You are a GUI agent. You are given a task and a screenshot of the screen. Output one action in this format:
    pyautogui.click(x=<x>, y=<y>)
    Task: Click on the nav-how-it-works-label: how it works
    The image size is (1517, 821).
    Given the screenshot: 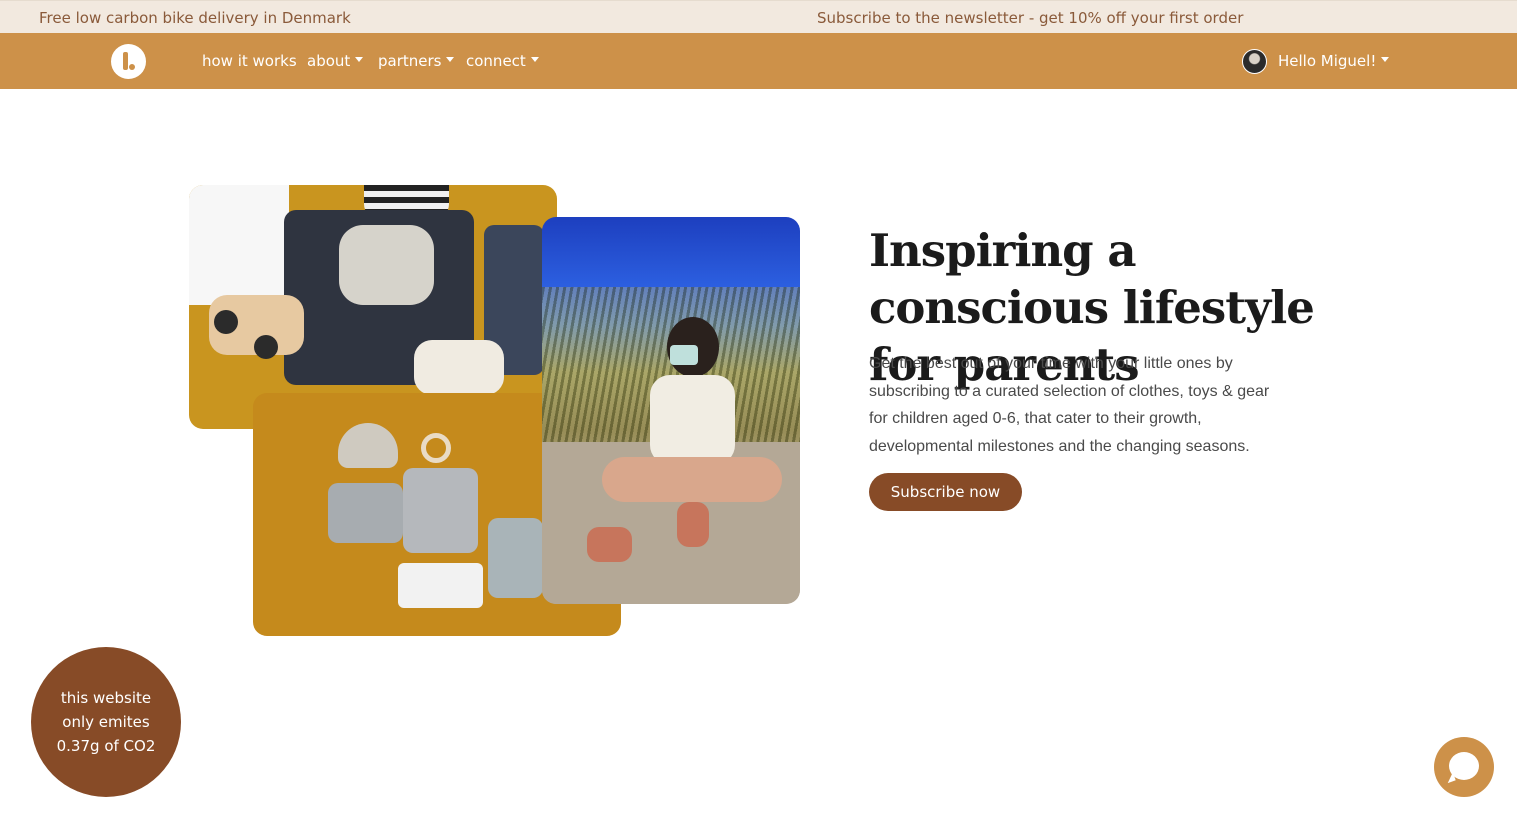 What is the action you would take?
    pyautogui.click(x=249, y=61)
    